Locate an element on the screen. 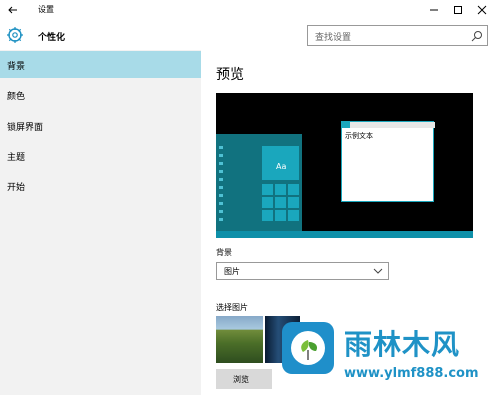 The image size is (500, 395). sidebar-item-label: 背景 is located at coordinates (16, 67).